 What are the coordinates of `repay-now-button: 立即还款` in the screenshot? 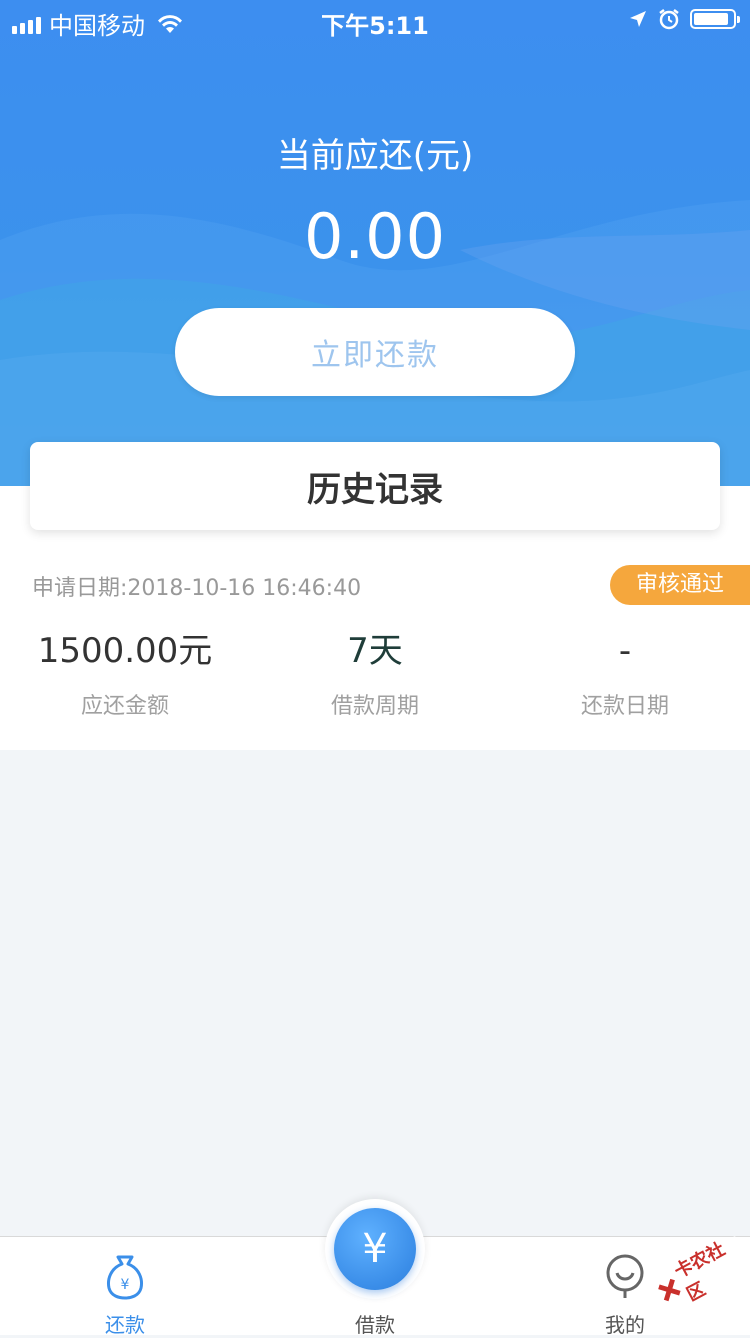 It's located at (375, 352).